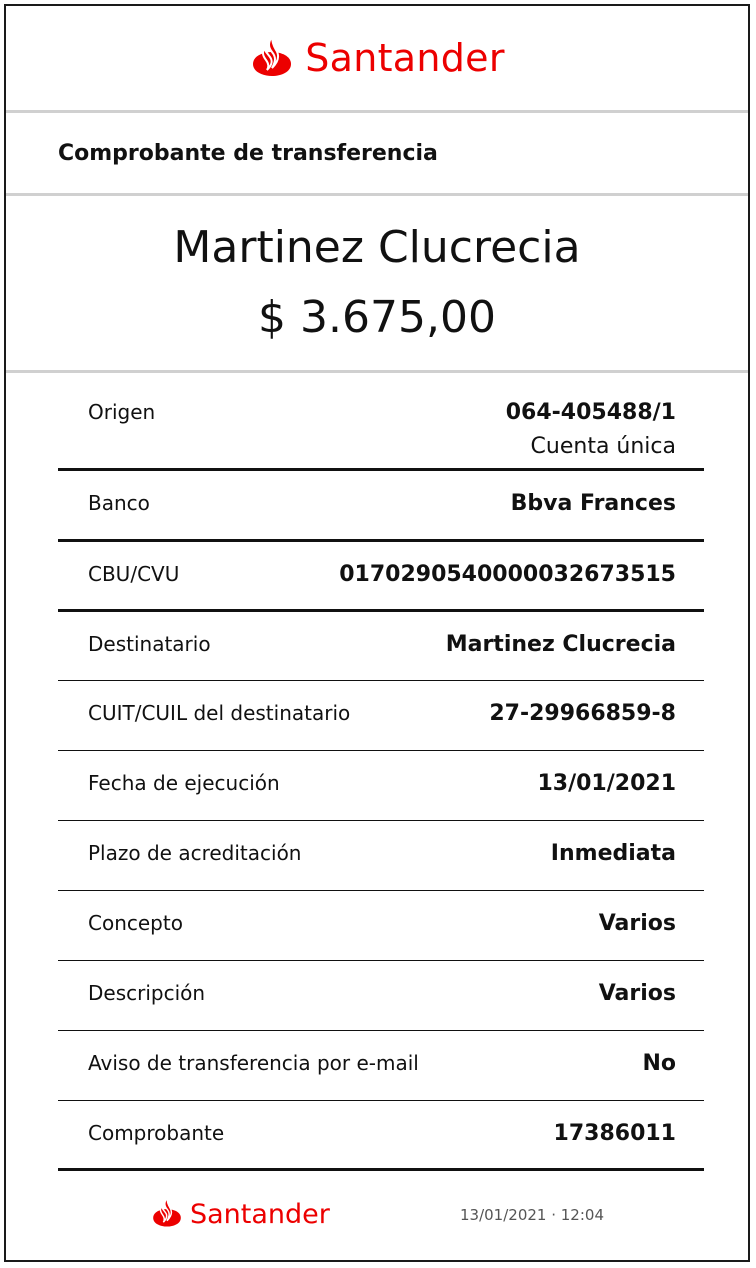 The height and width of the screenshot is (1268, 756). What do you see at coordinates (560, 644) in the screenshot?
I see `detail-value: Martinez Clucrecia` at bounding box center [560, 644].